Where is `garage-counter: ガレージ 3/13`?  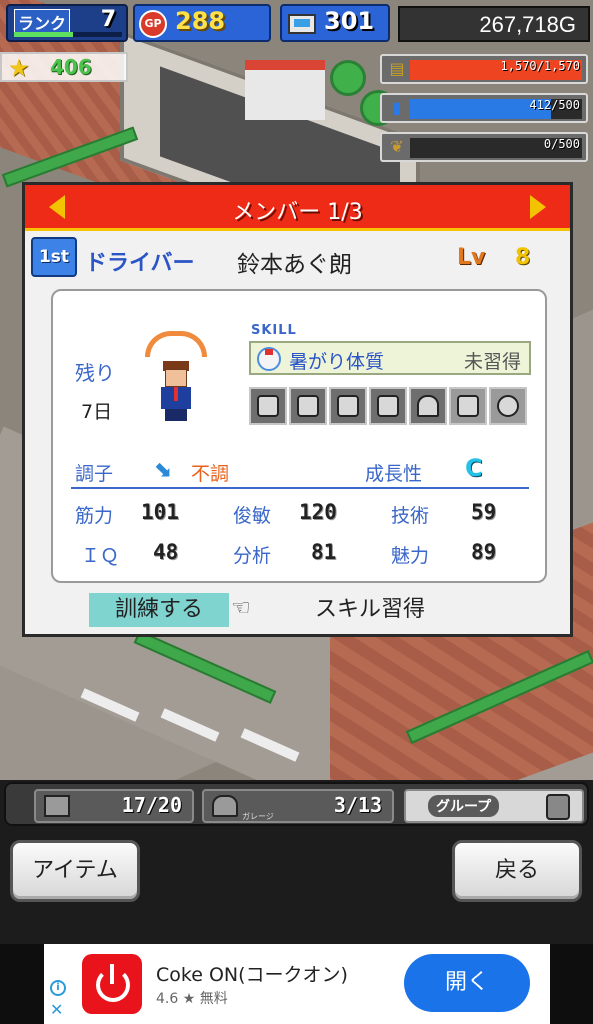 garage-counter: ガレージ 3/13 is located at coordinates (298, 806).